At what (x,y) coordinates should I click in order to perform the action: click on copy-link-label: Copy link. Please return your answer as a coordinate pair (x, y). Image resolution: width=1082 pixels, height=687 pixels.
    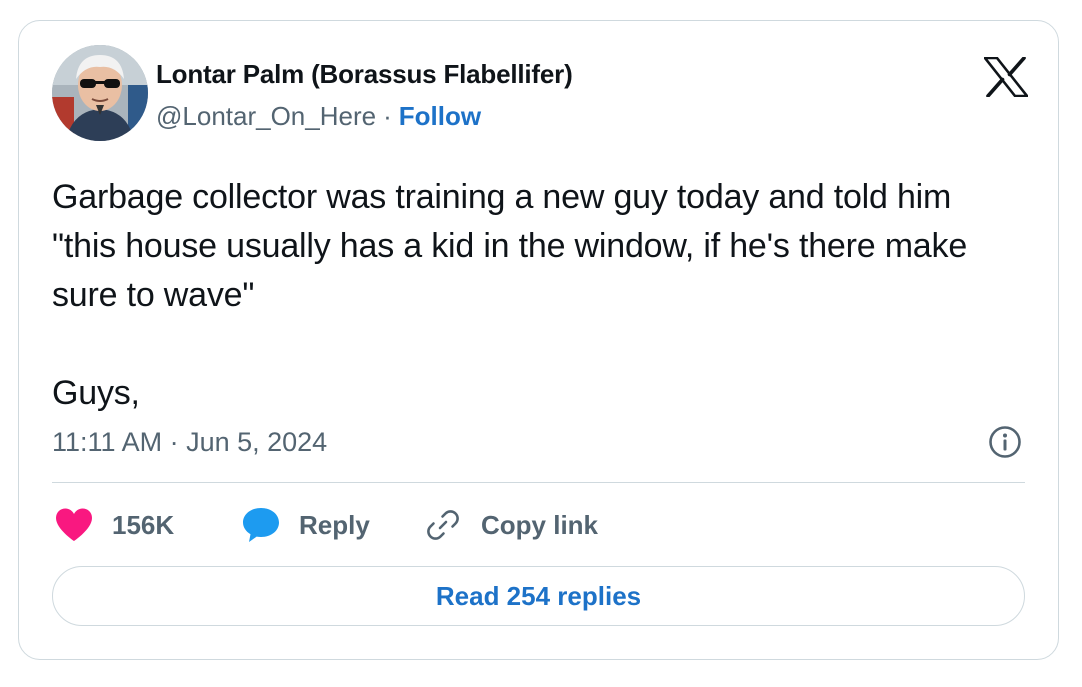
    Looking at the image, I should click on (540, 524).